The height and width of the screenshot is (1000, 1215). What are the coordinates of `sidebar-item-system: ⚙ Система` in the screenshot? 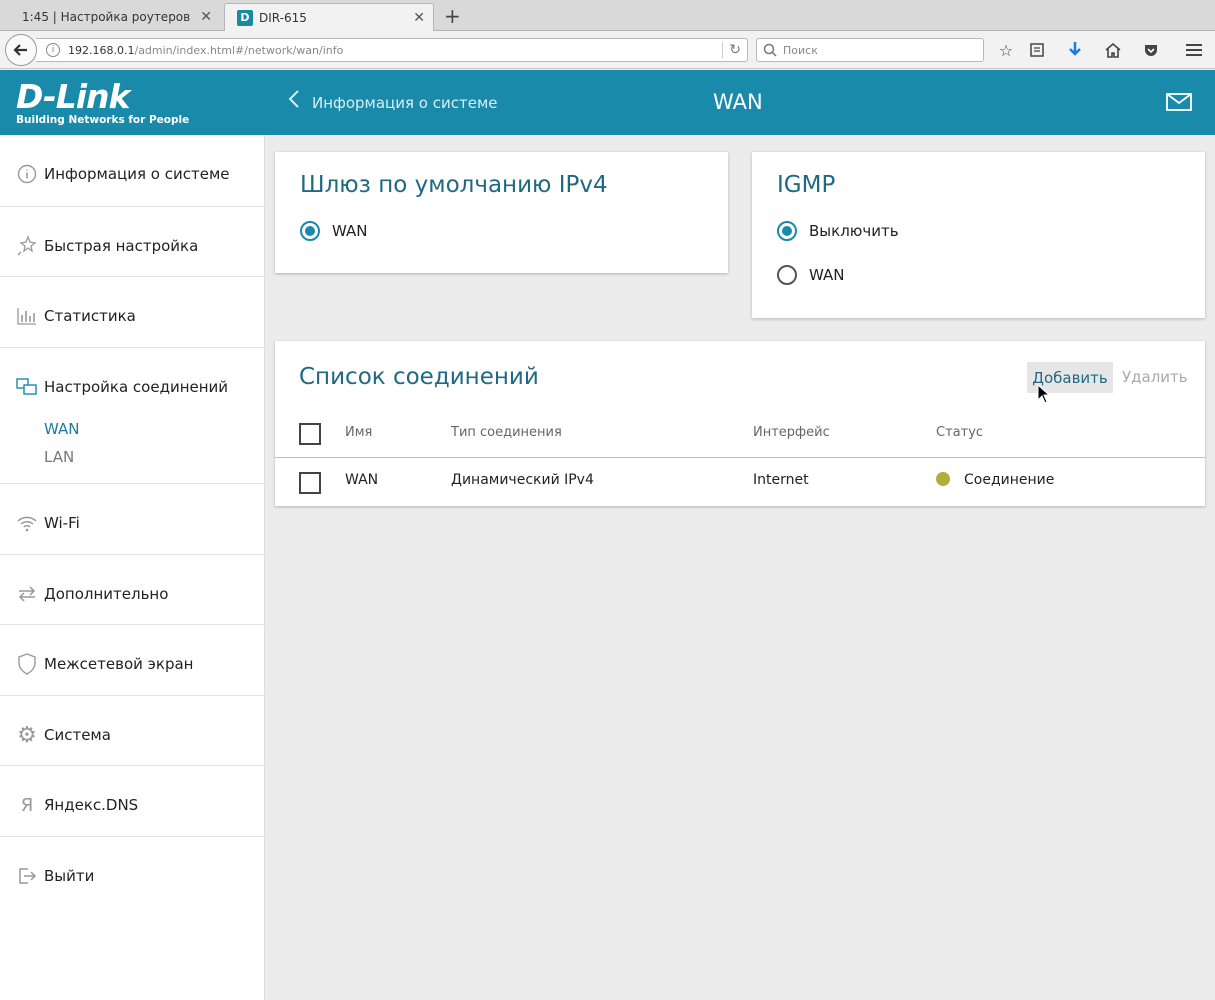 It's located at (132, 731).